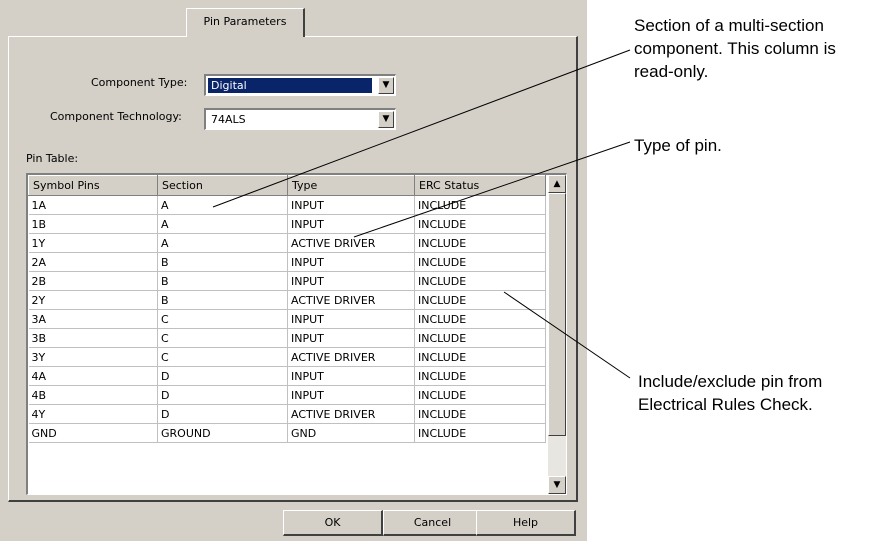 The height and width of the screenshot is (541, 887). I want to click on leader-line-type, so click(492, 189).